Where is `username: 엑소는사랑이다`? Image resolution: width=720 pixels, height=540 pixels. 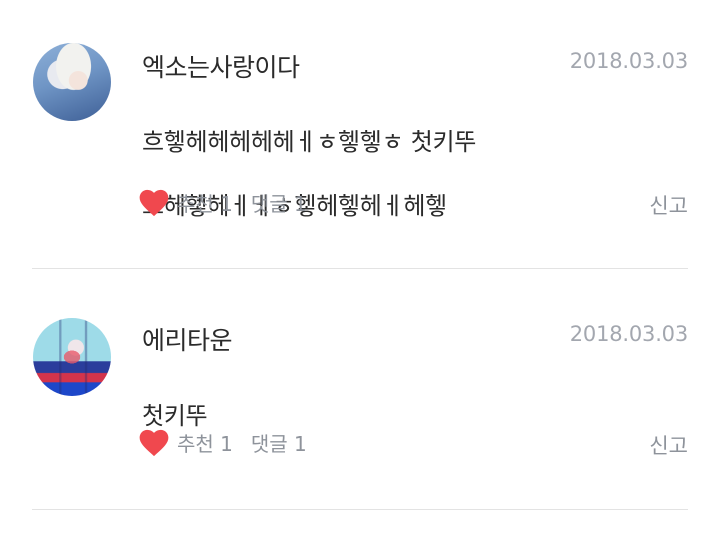 username: 엑소는사랑이다 is located at coordinates (221, 66).